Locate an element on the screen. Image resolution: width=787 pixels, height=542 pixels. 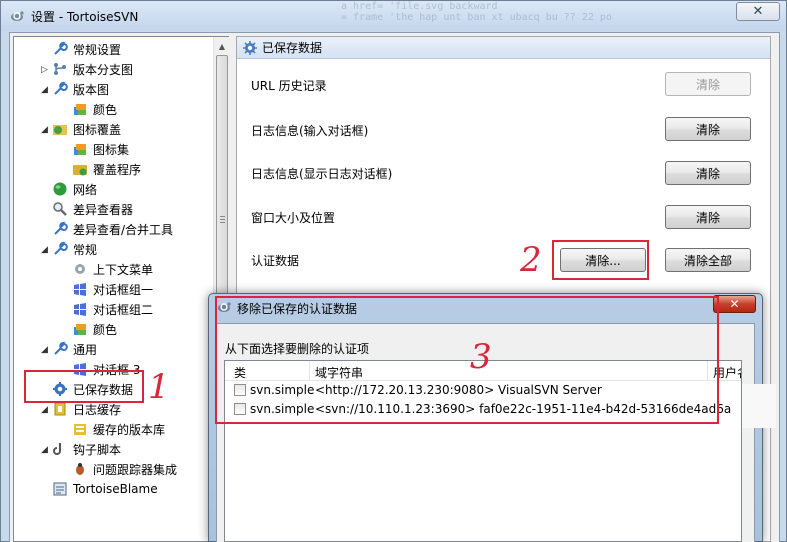
tree-item: 差异查看器 is located at coordinates (92, 209).